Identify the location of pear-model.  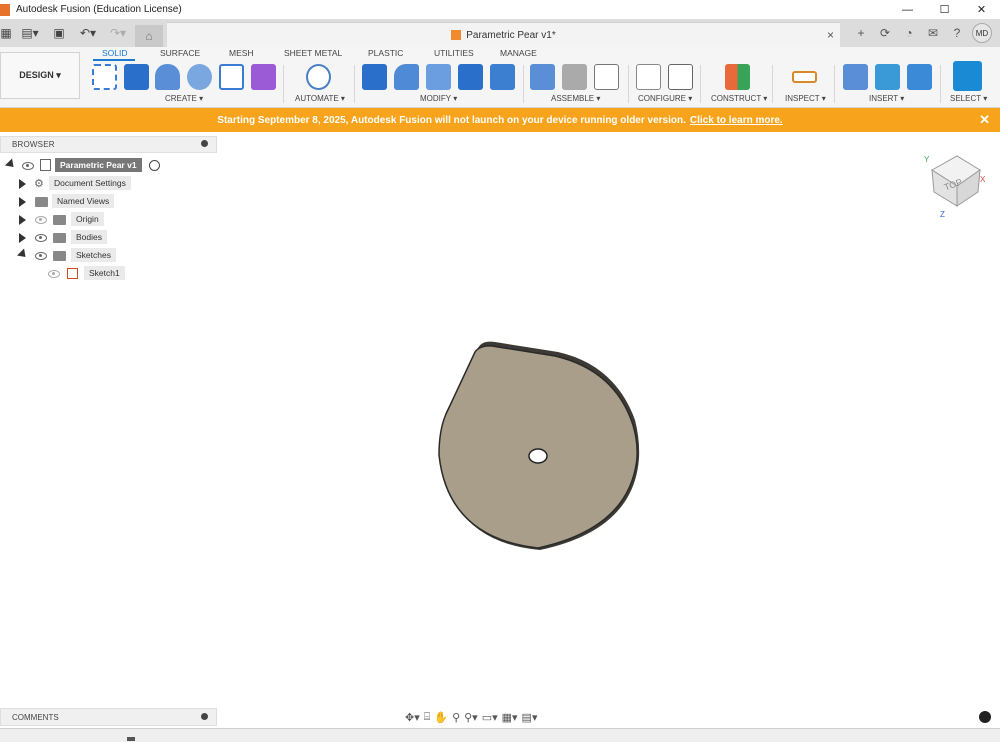
(540, 450).